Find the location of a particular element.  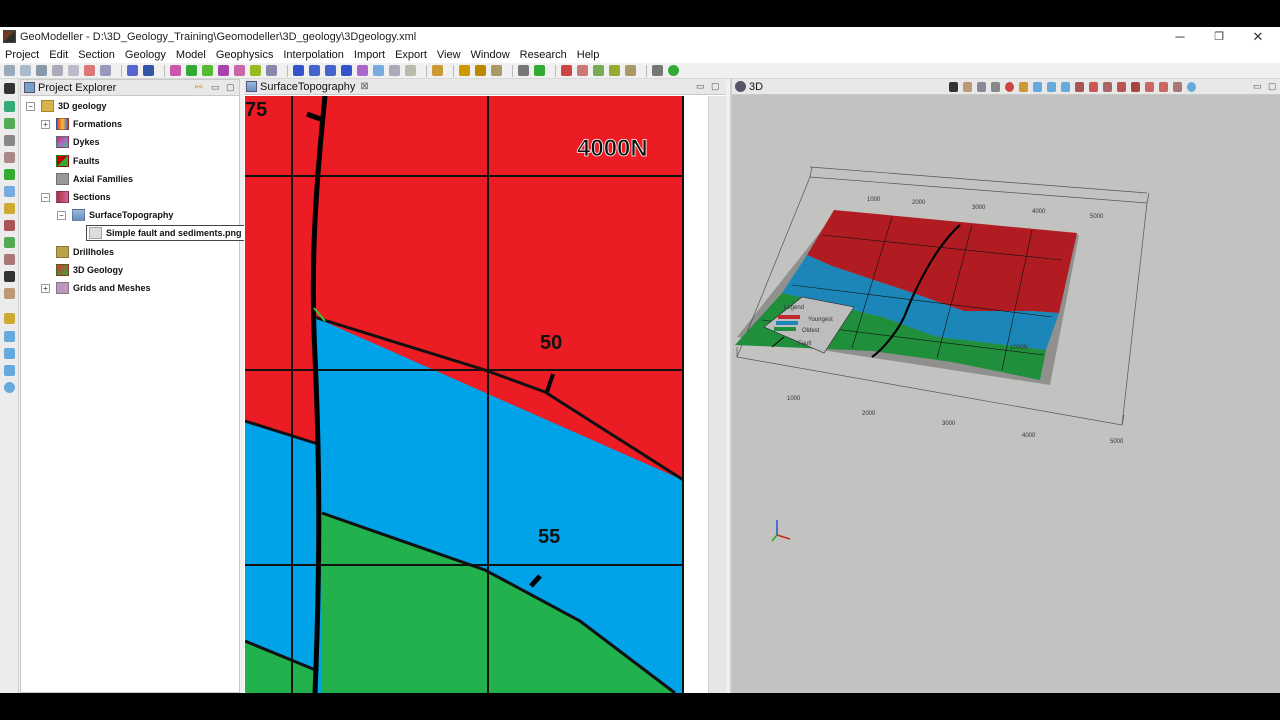

3d-export-icon is located at coordinates (630, 70).